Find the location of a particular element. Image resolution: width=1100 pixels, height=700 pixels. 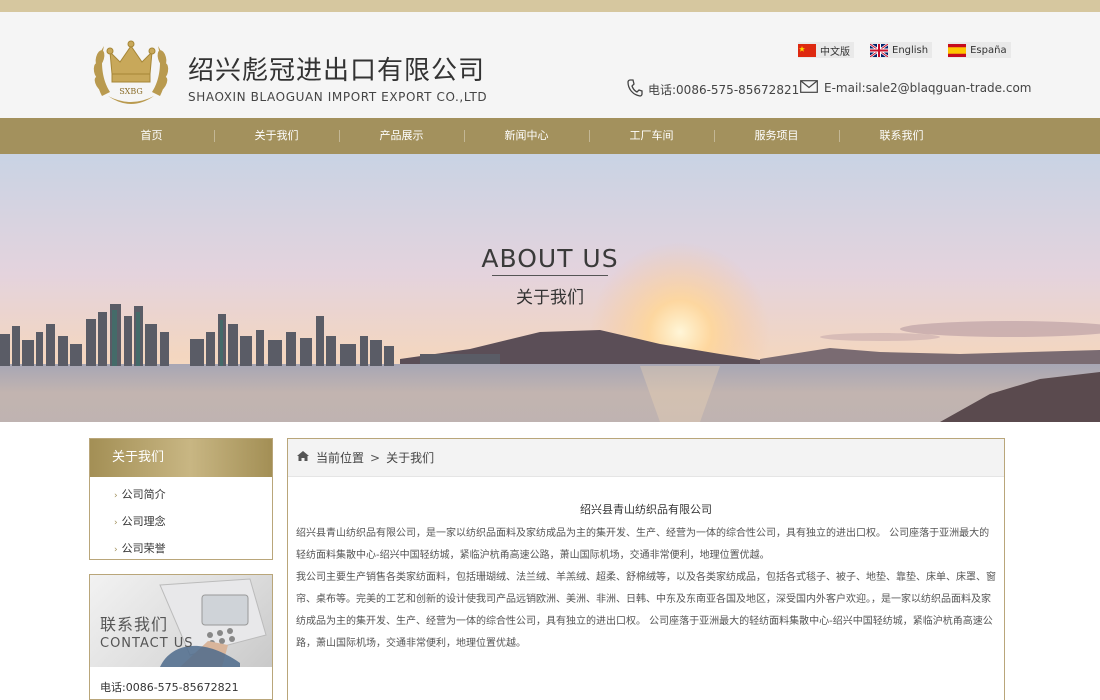

top-strip is located at coordinates (550, 6).